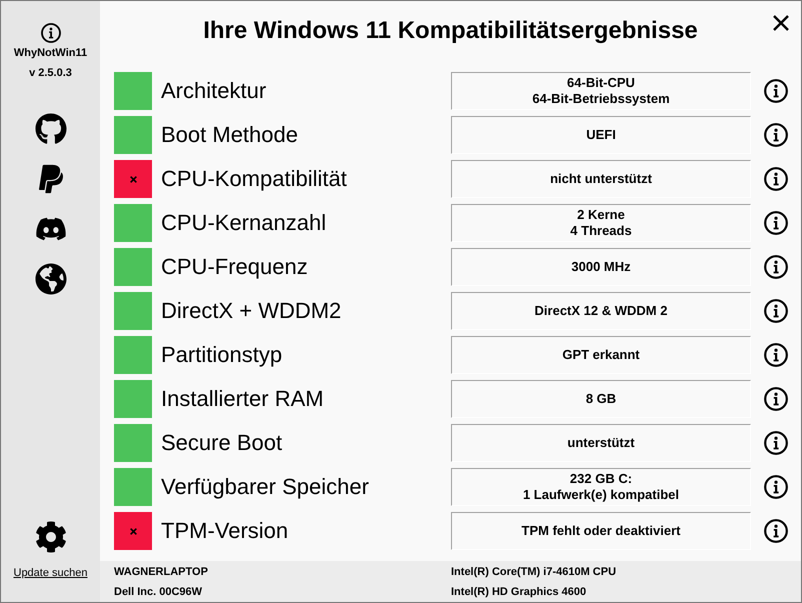 This screenshot has height=603, width=802. What do you see at coordinates (51, 53) in the screenshot?
I see `app-name: WhyNotWin11` at bounding box center [51, 53].